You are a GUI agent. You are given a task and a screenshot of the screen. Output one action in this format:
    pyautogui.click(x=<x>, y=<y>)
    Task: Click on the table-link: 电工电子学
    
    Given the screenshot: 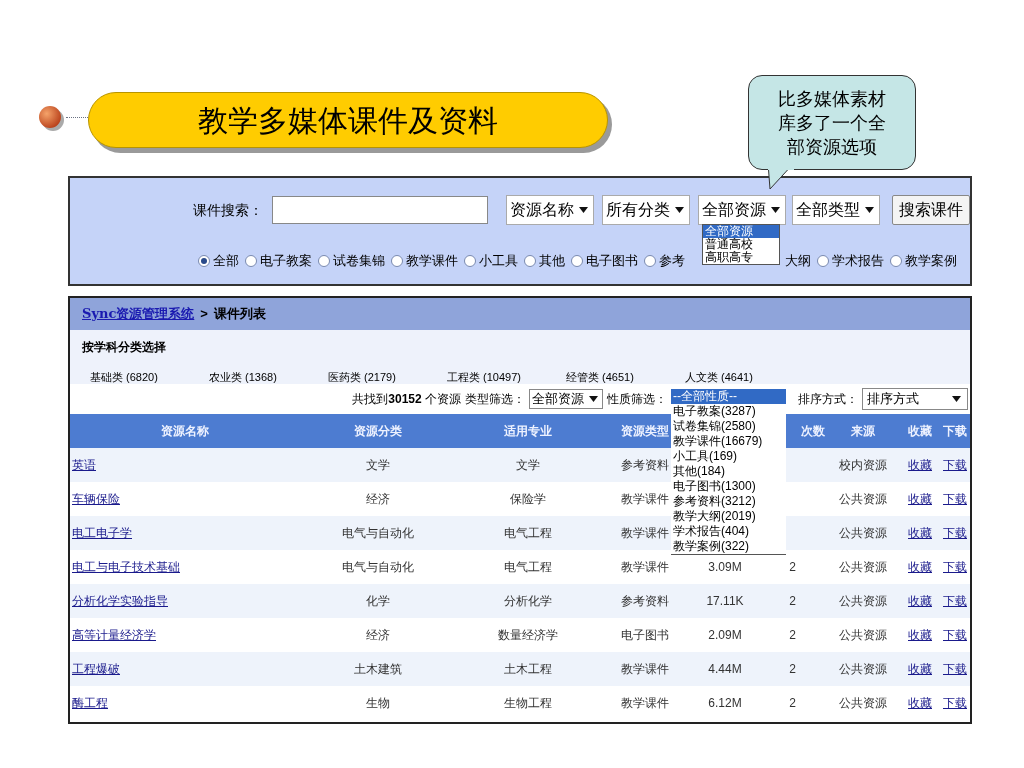 What is the action you would take?
    pyautogui.click(x=102, y=533)
    